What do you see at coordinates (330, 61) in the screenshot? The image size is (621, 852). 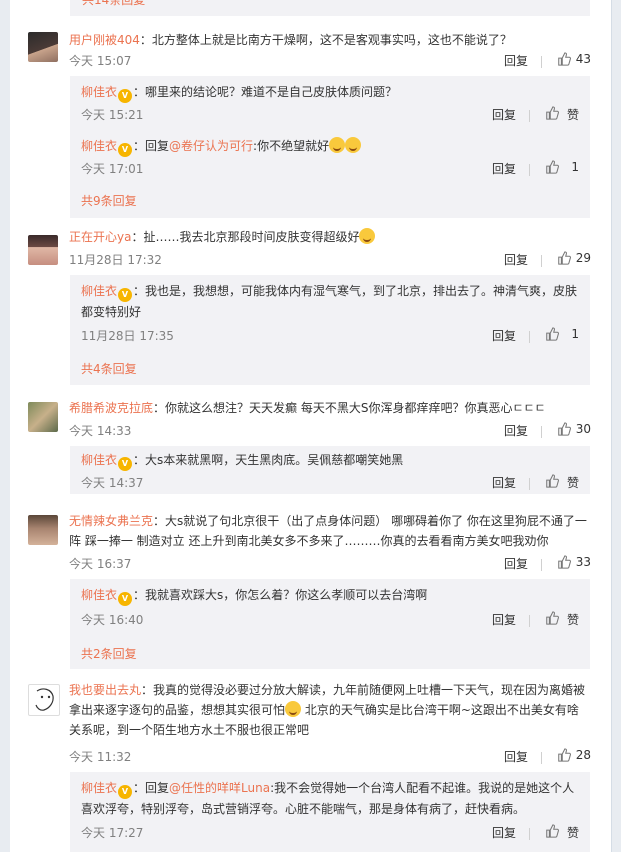 I see `comment-meta: 今天 15:07 回复 43` at bounding box center [330, 61].